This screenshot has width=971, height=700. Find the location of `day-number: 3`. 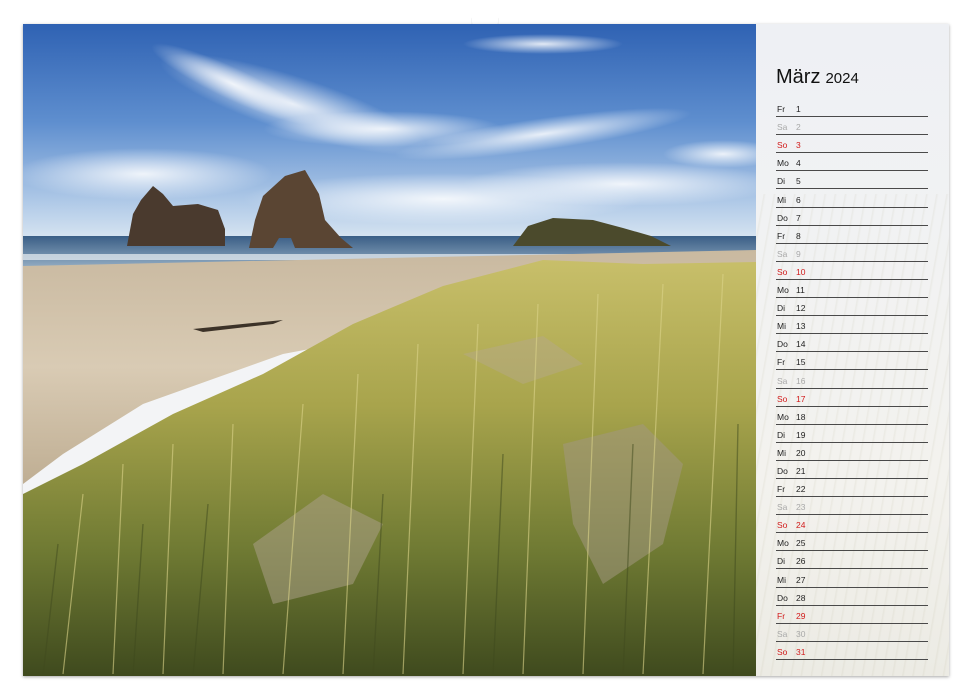

day-number: 3 is located at coordinates (798, 145).